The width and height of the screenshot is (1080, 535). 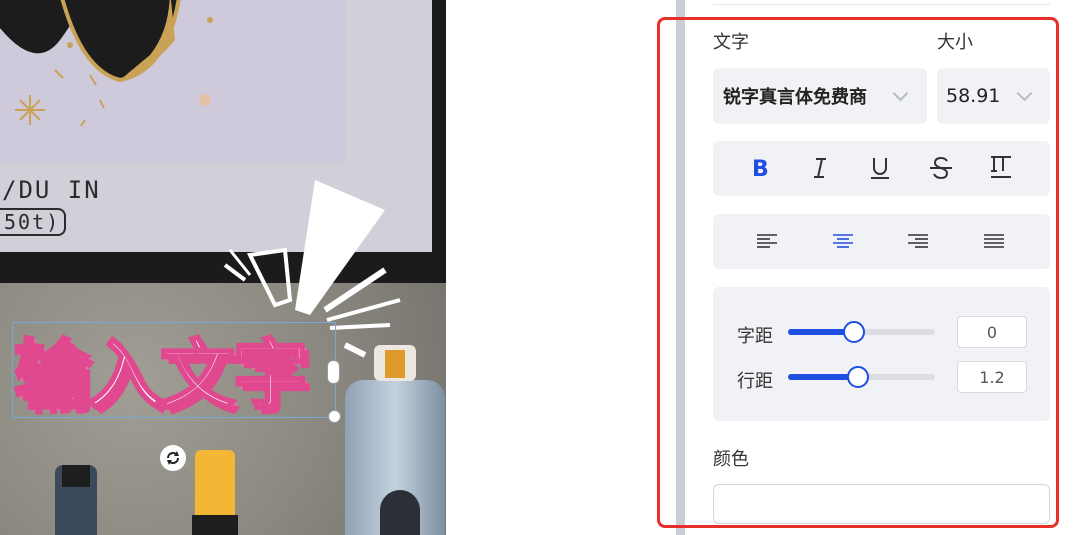 What do you see at coordinates (33, 222) in the screenshot?
I see `print-text-line2: 50t)` at bounding box center [33, 222].